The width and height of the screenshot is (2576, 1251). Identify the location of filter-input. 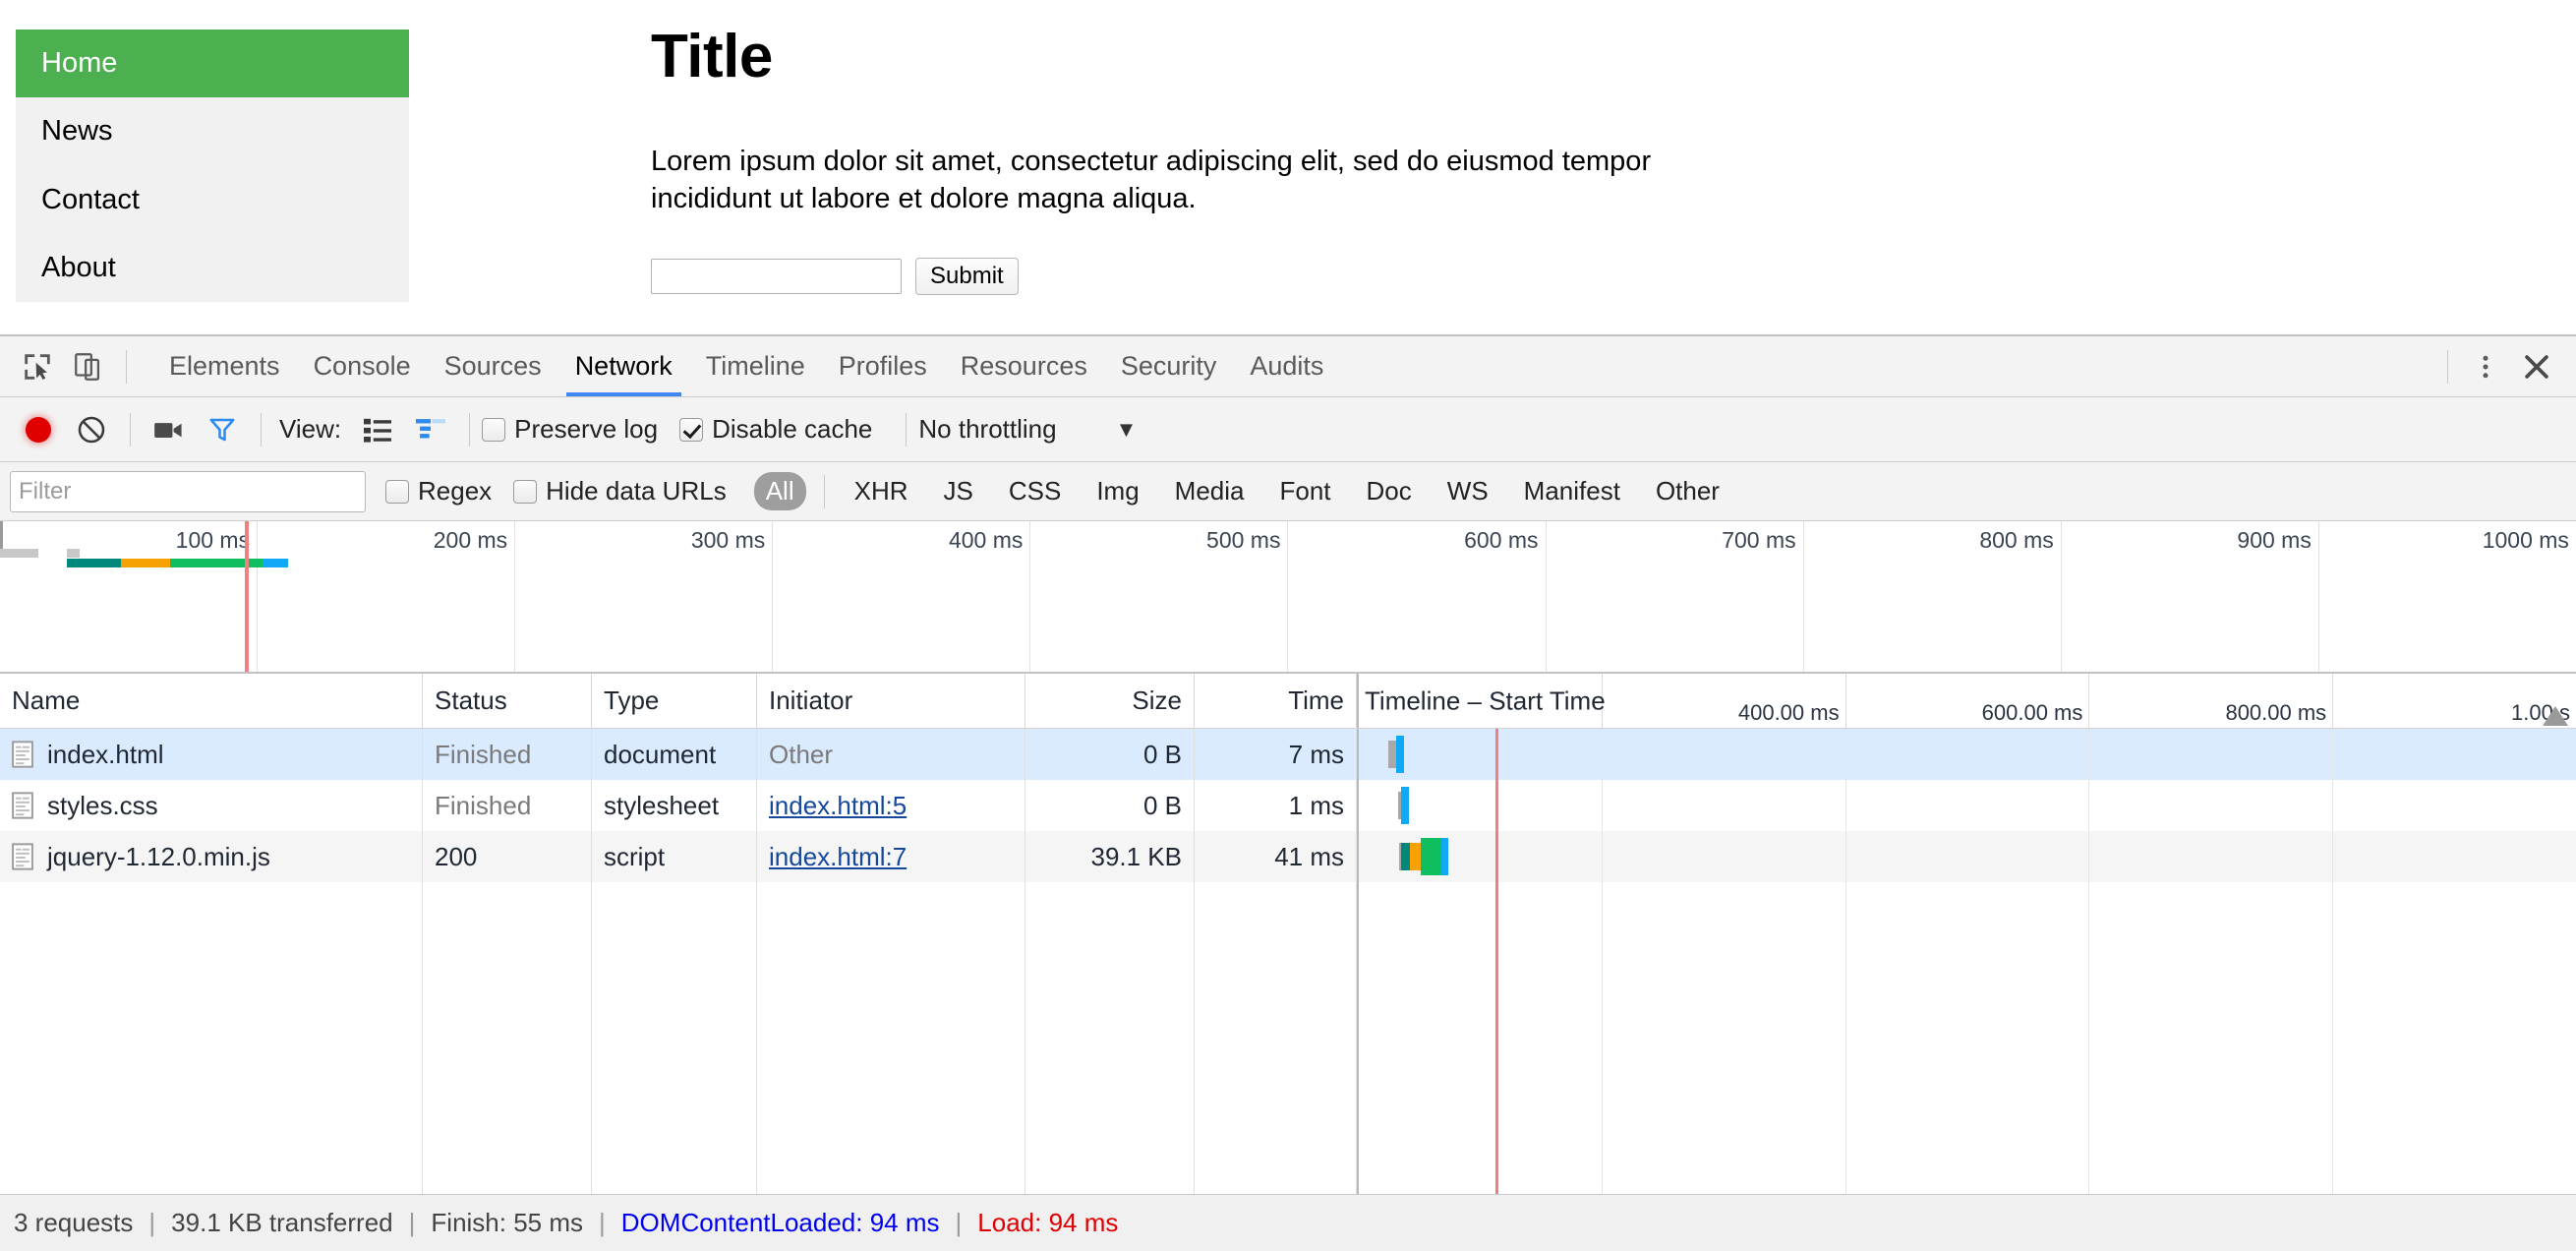
(188, 491).